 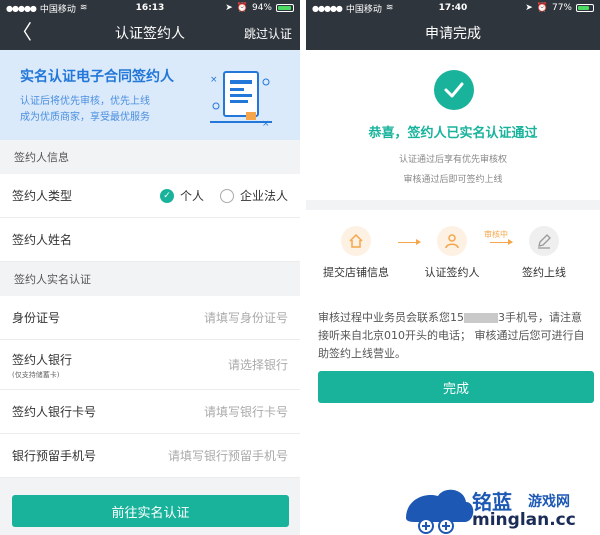 I want to click on status-bar: ●●●●● 中国移动 ≋ 17:40 ➤ ⏰ 77%, so click(x=453, y=8).